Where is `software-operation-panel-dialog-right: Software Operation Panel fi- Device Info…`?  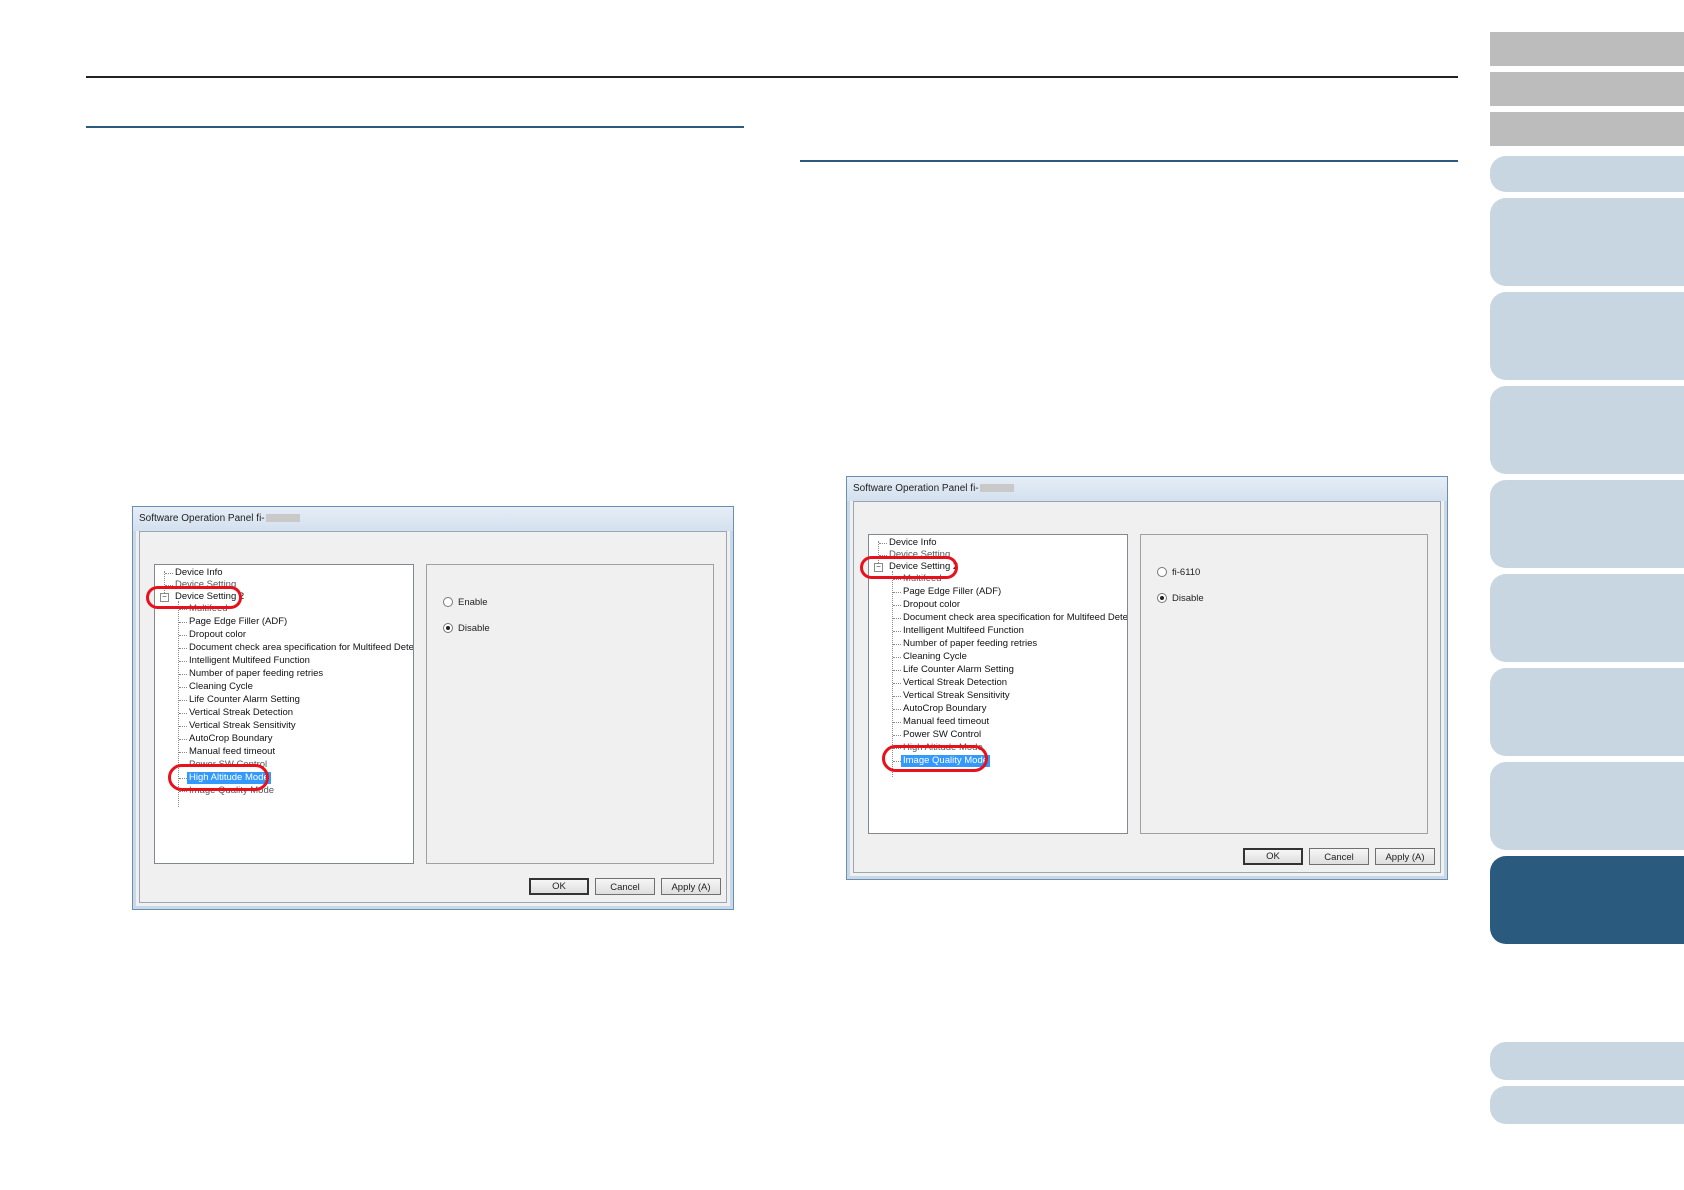
software-operation-panel-dialog-right: Software Operation Panel fi- Device Info… is located at coordinates (1147, 678).